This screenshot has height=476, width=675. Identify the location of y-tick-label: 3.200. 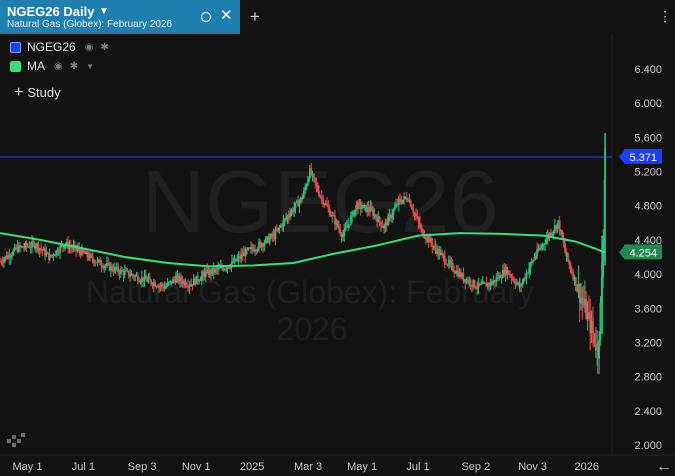
(648, 343).